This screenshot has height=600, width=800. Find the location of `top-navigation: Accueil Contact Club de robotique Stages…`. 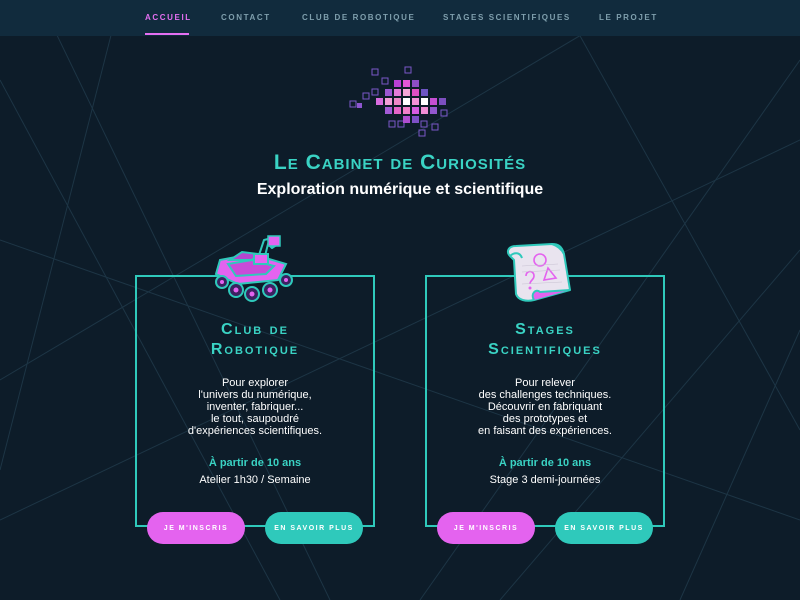

top-navigation: Accueil Contact Club de robotique Stages… is located at coordinates (400, 18).